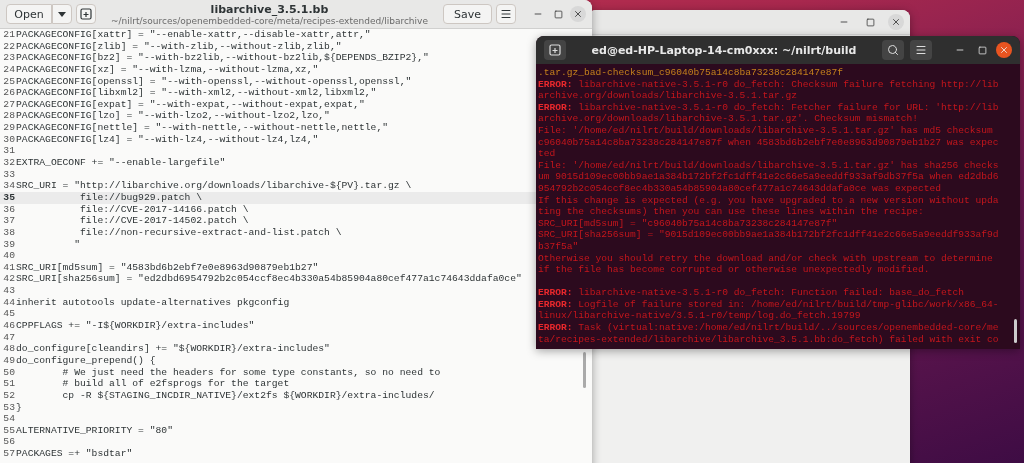  Describe the element at coordinates (8, 58) in the screenshot. I see `line-number: 23` at that location.